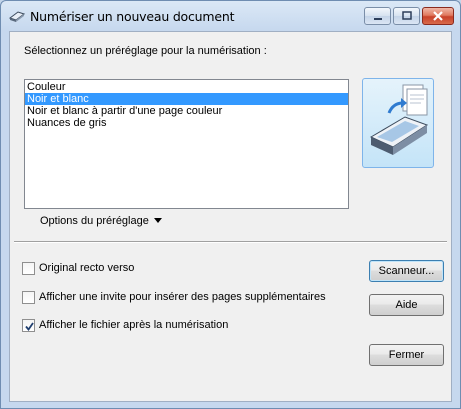 The width and height of the screenshot is (461, 409). I want to click on maximize-icon, so click(407, 15).